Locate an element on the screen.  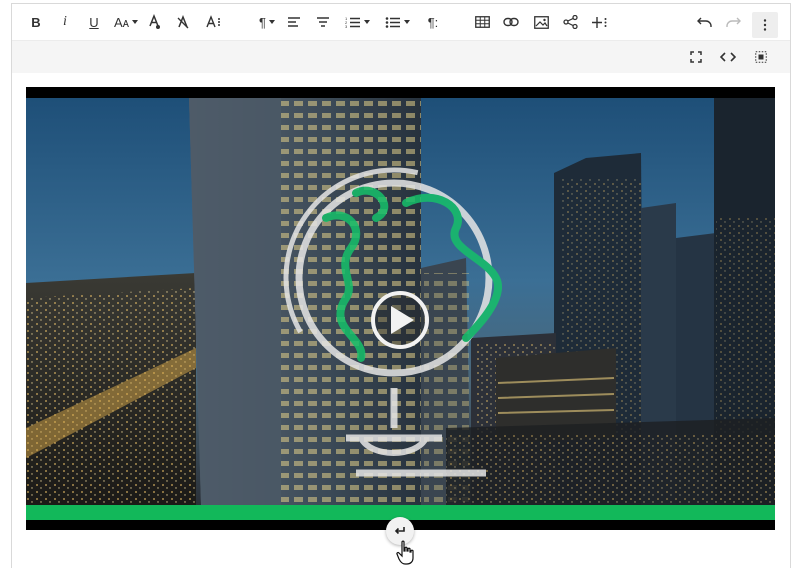
more-options-button is located at coordinates (765, 25).